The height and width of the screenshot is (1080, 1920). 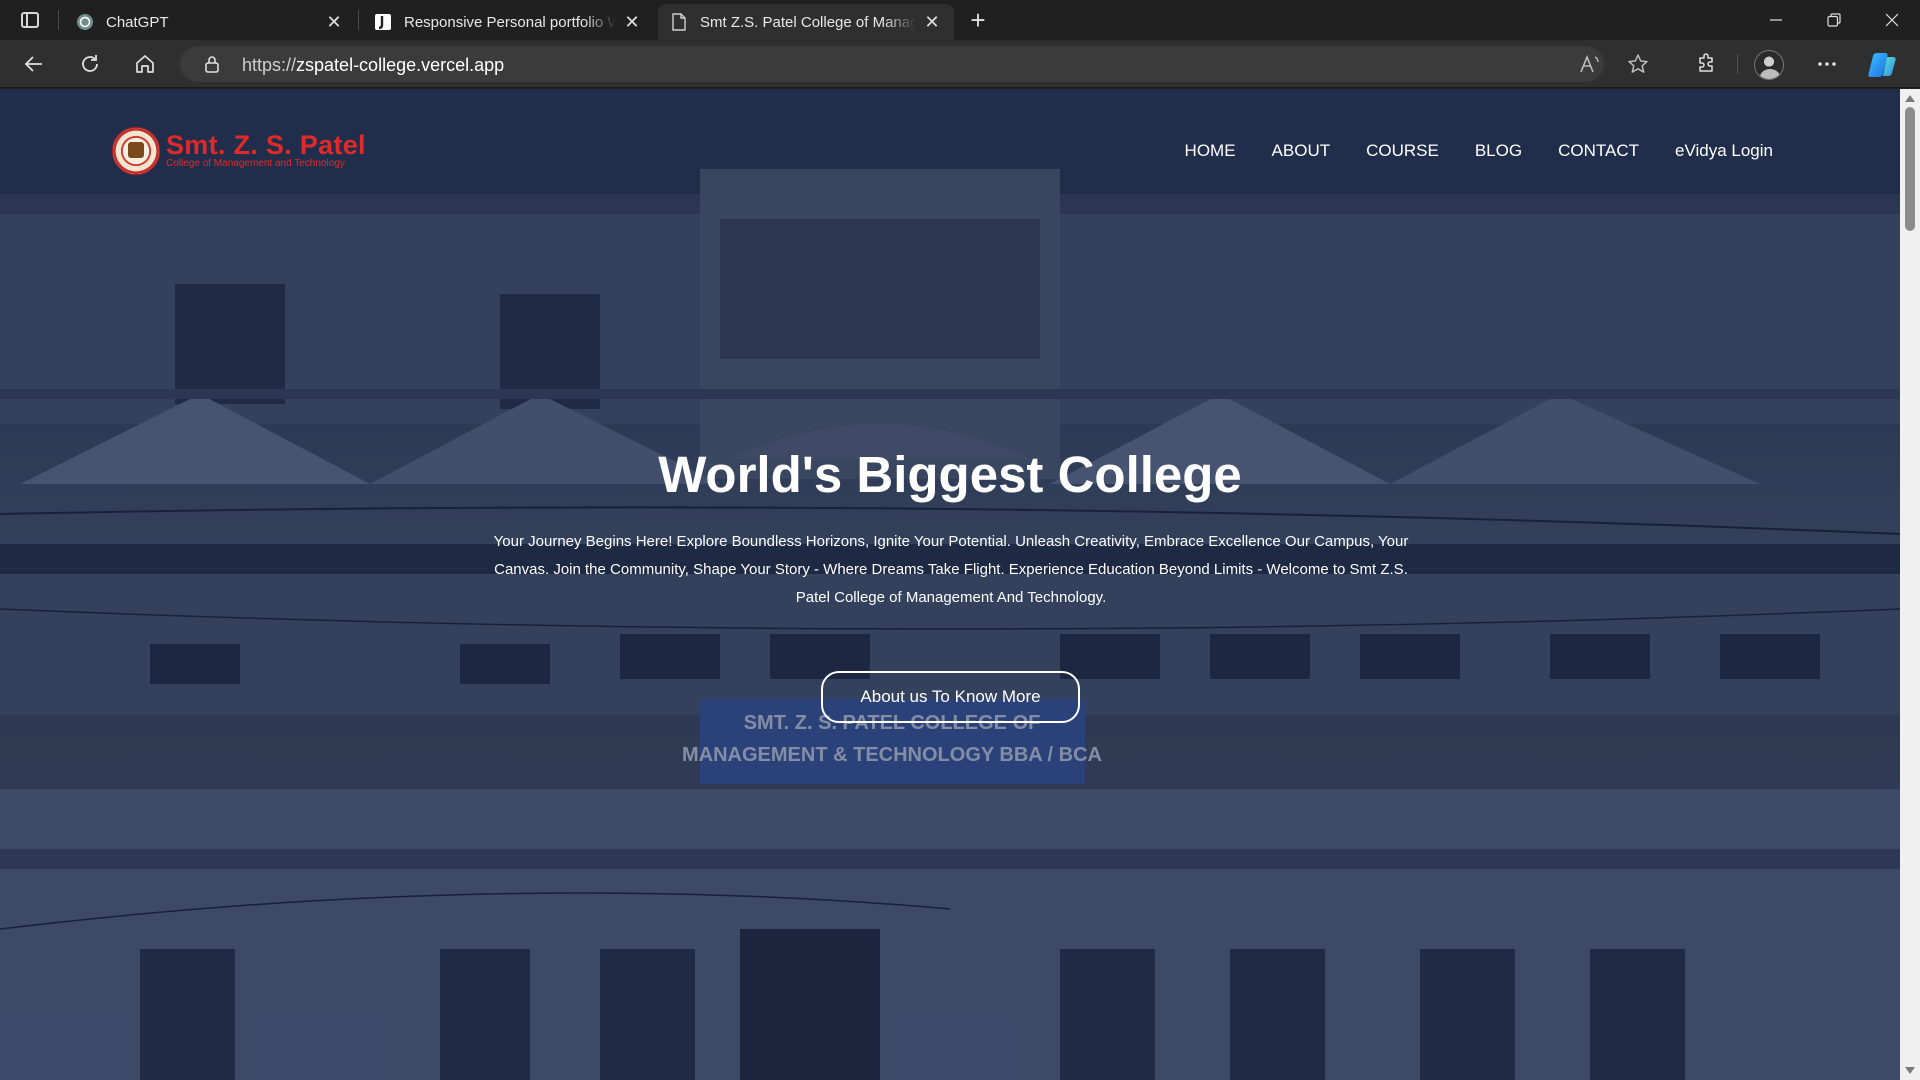 What do you see at coordinates (212, 64) in the screenshot?
I see `lock-icon` at bounding box center [212, 64].